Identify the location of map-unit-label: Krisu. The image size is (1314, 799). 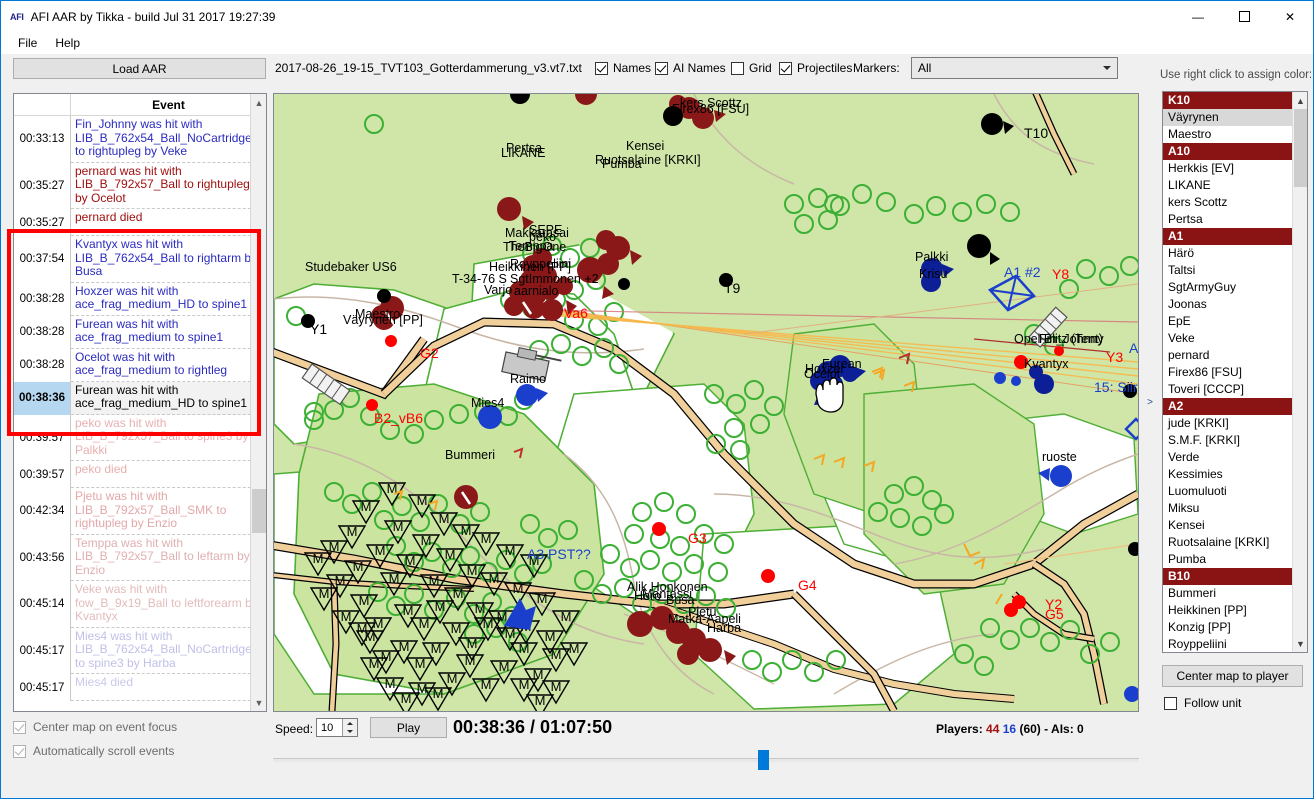
(933, 274).